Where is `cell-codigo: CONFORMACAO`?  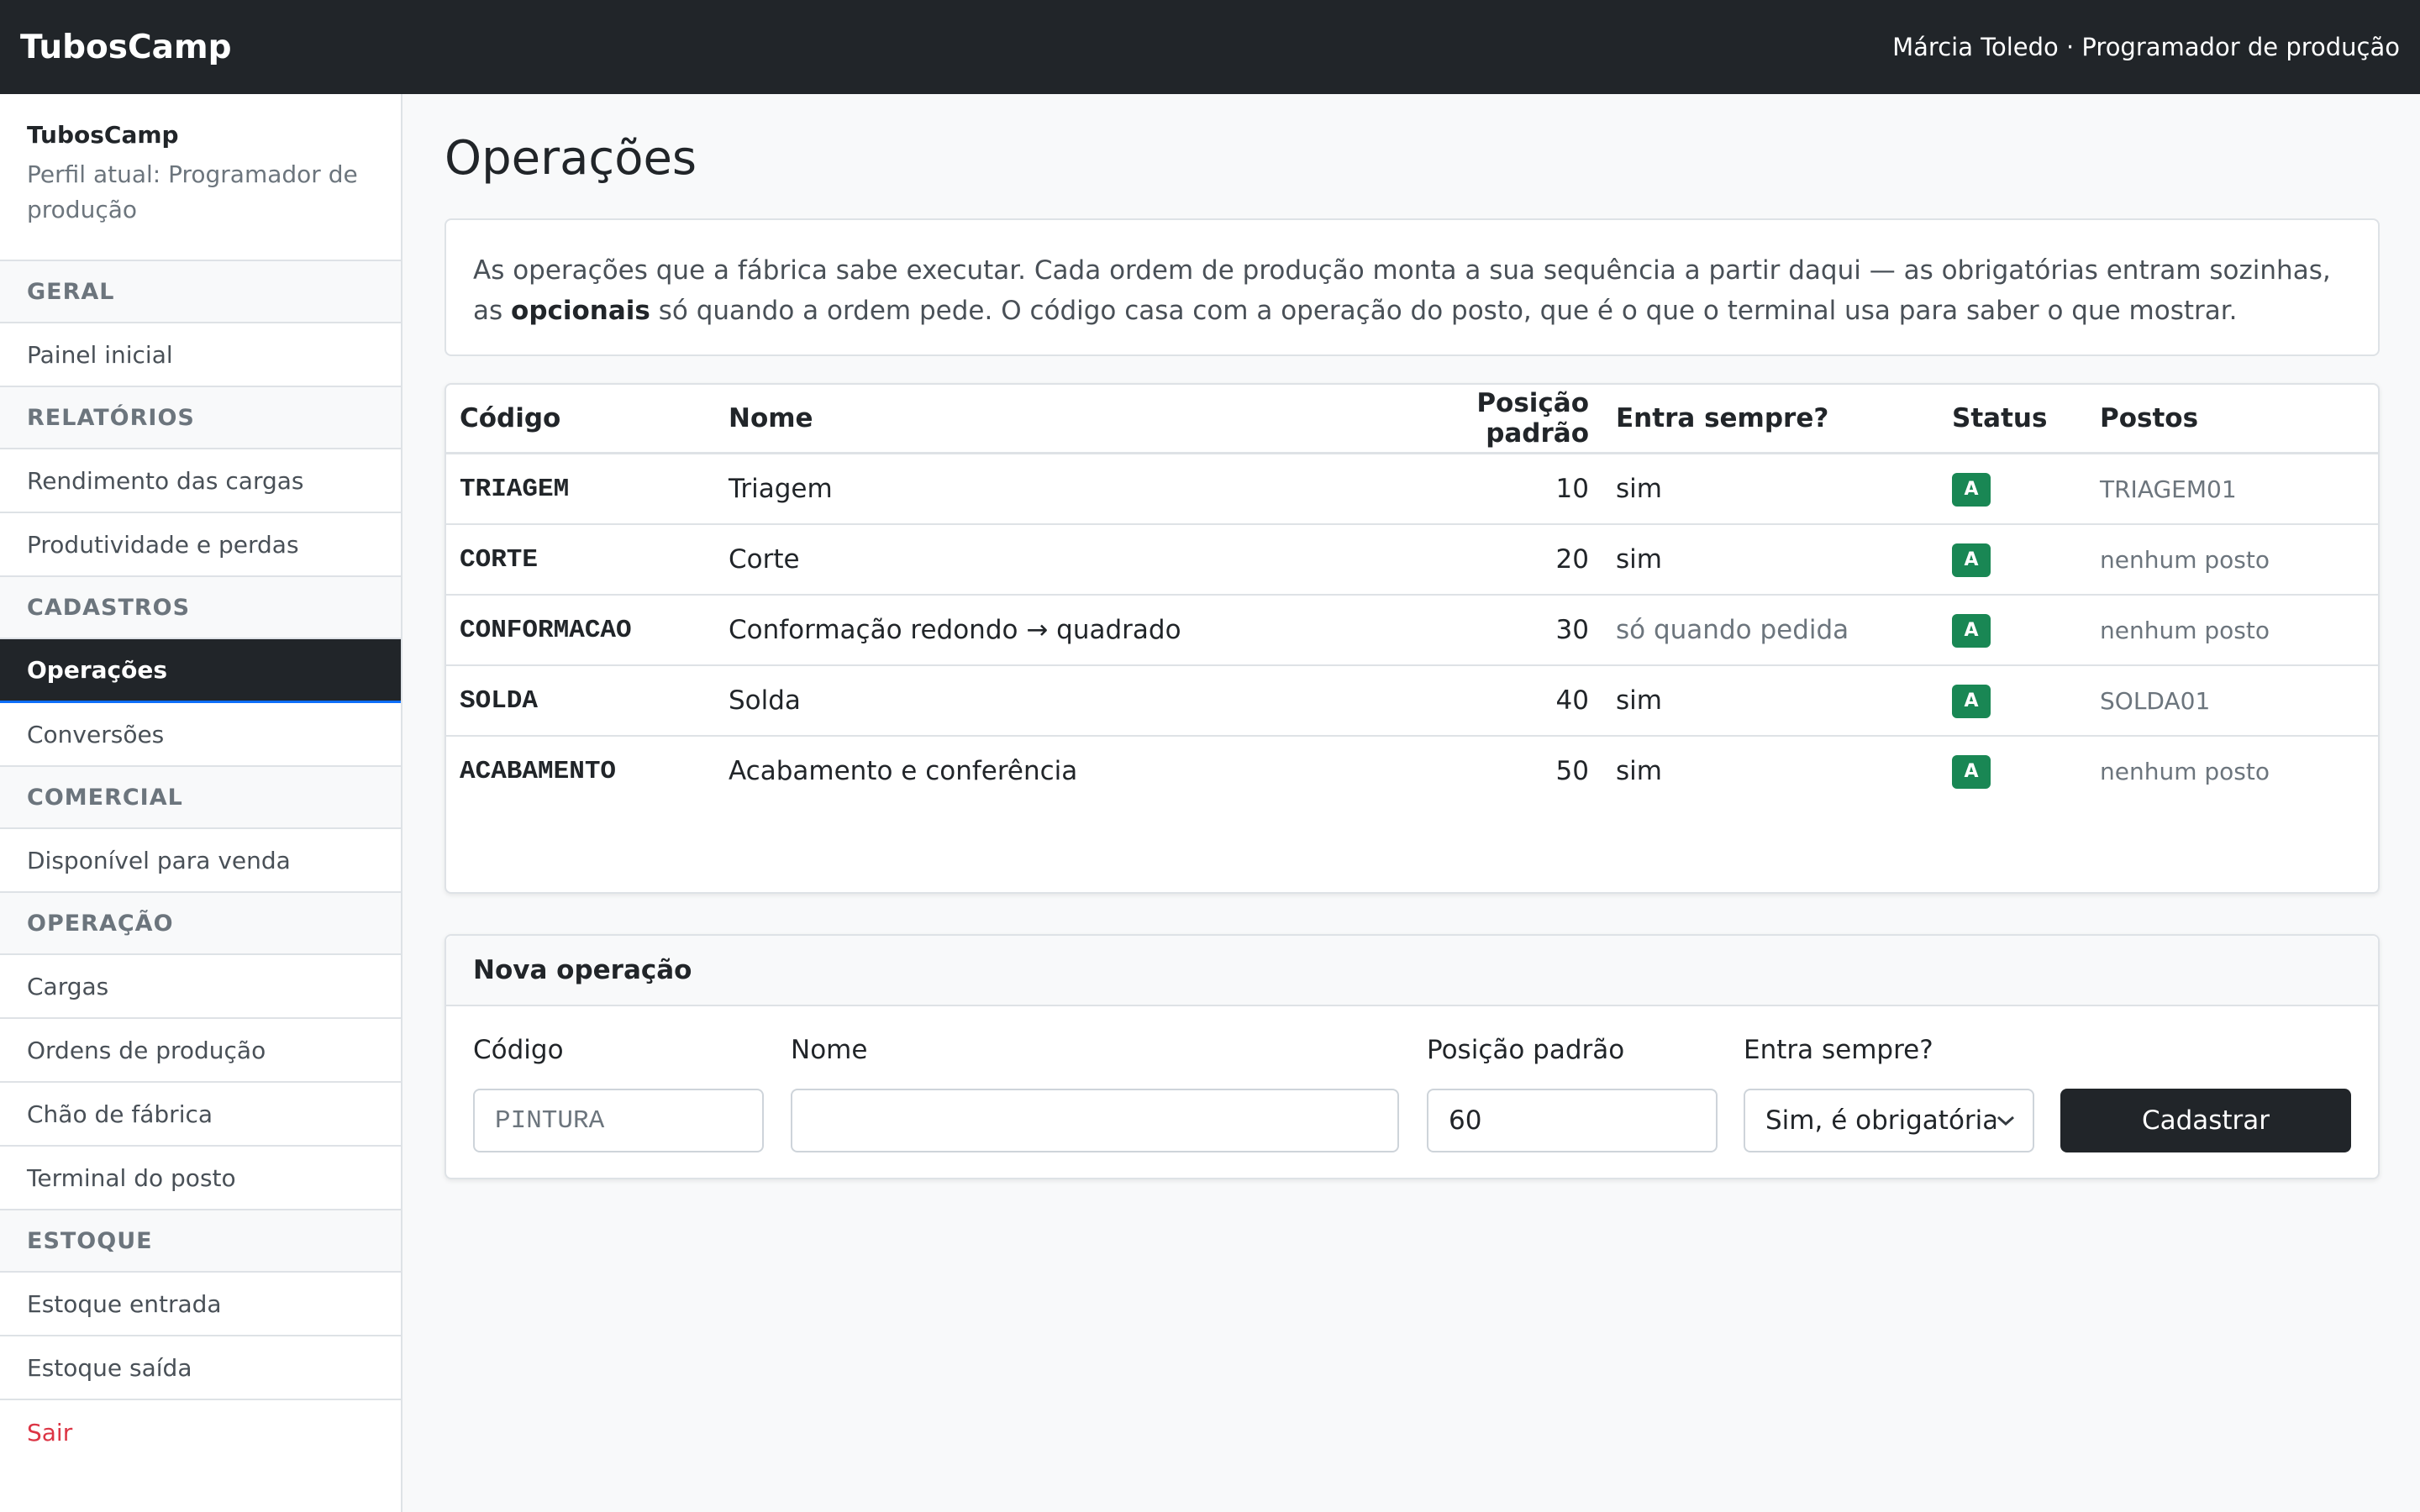 cell-codigo: CONFORMACAO is located at coordinates (581, 630).